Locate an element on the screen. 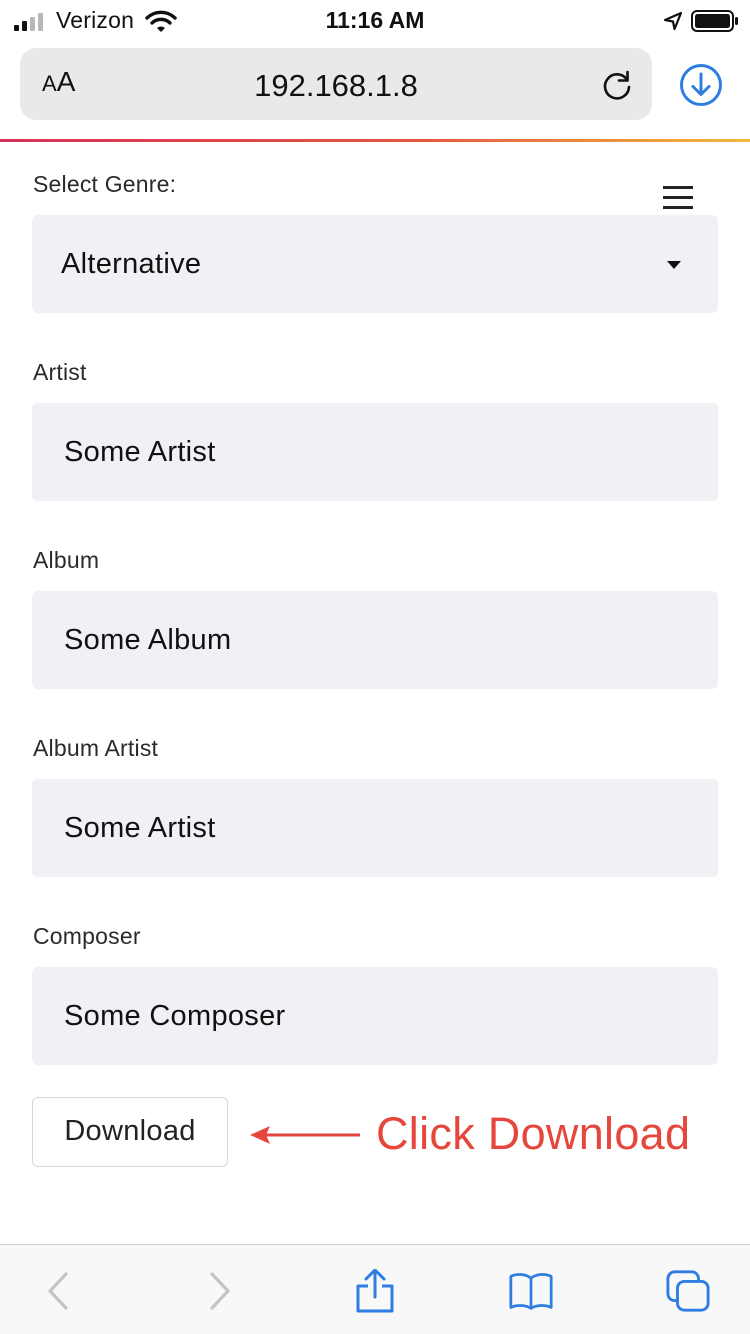 The width and height of the screenshot is (750, 1334). album-input: Some Album is located at coordinates (375, 640).